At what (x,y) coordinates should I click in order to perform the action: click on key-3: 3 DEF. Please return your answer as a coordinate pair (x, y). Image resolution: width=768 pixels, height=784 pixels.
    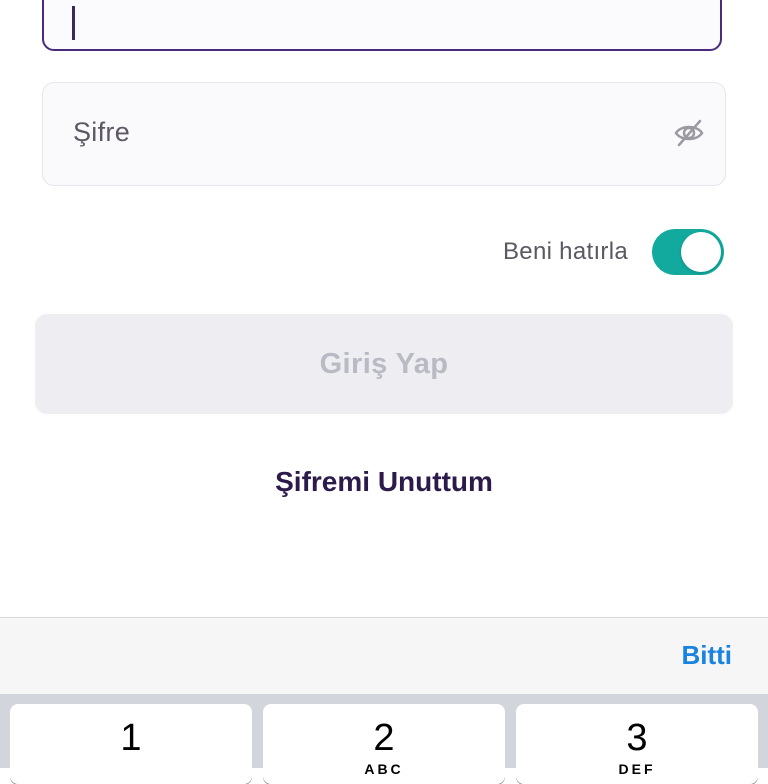
    Looking at the image, I should click on (637, 744).